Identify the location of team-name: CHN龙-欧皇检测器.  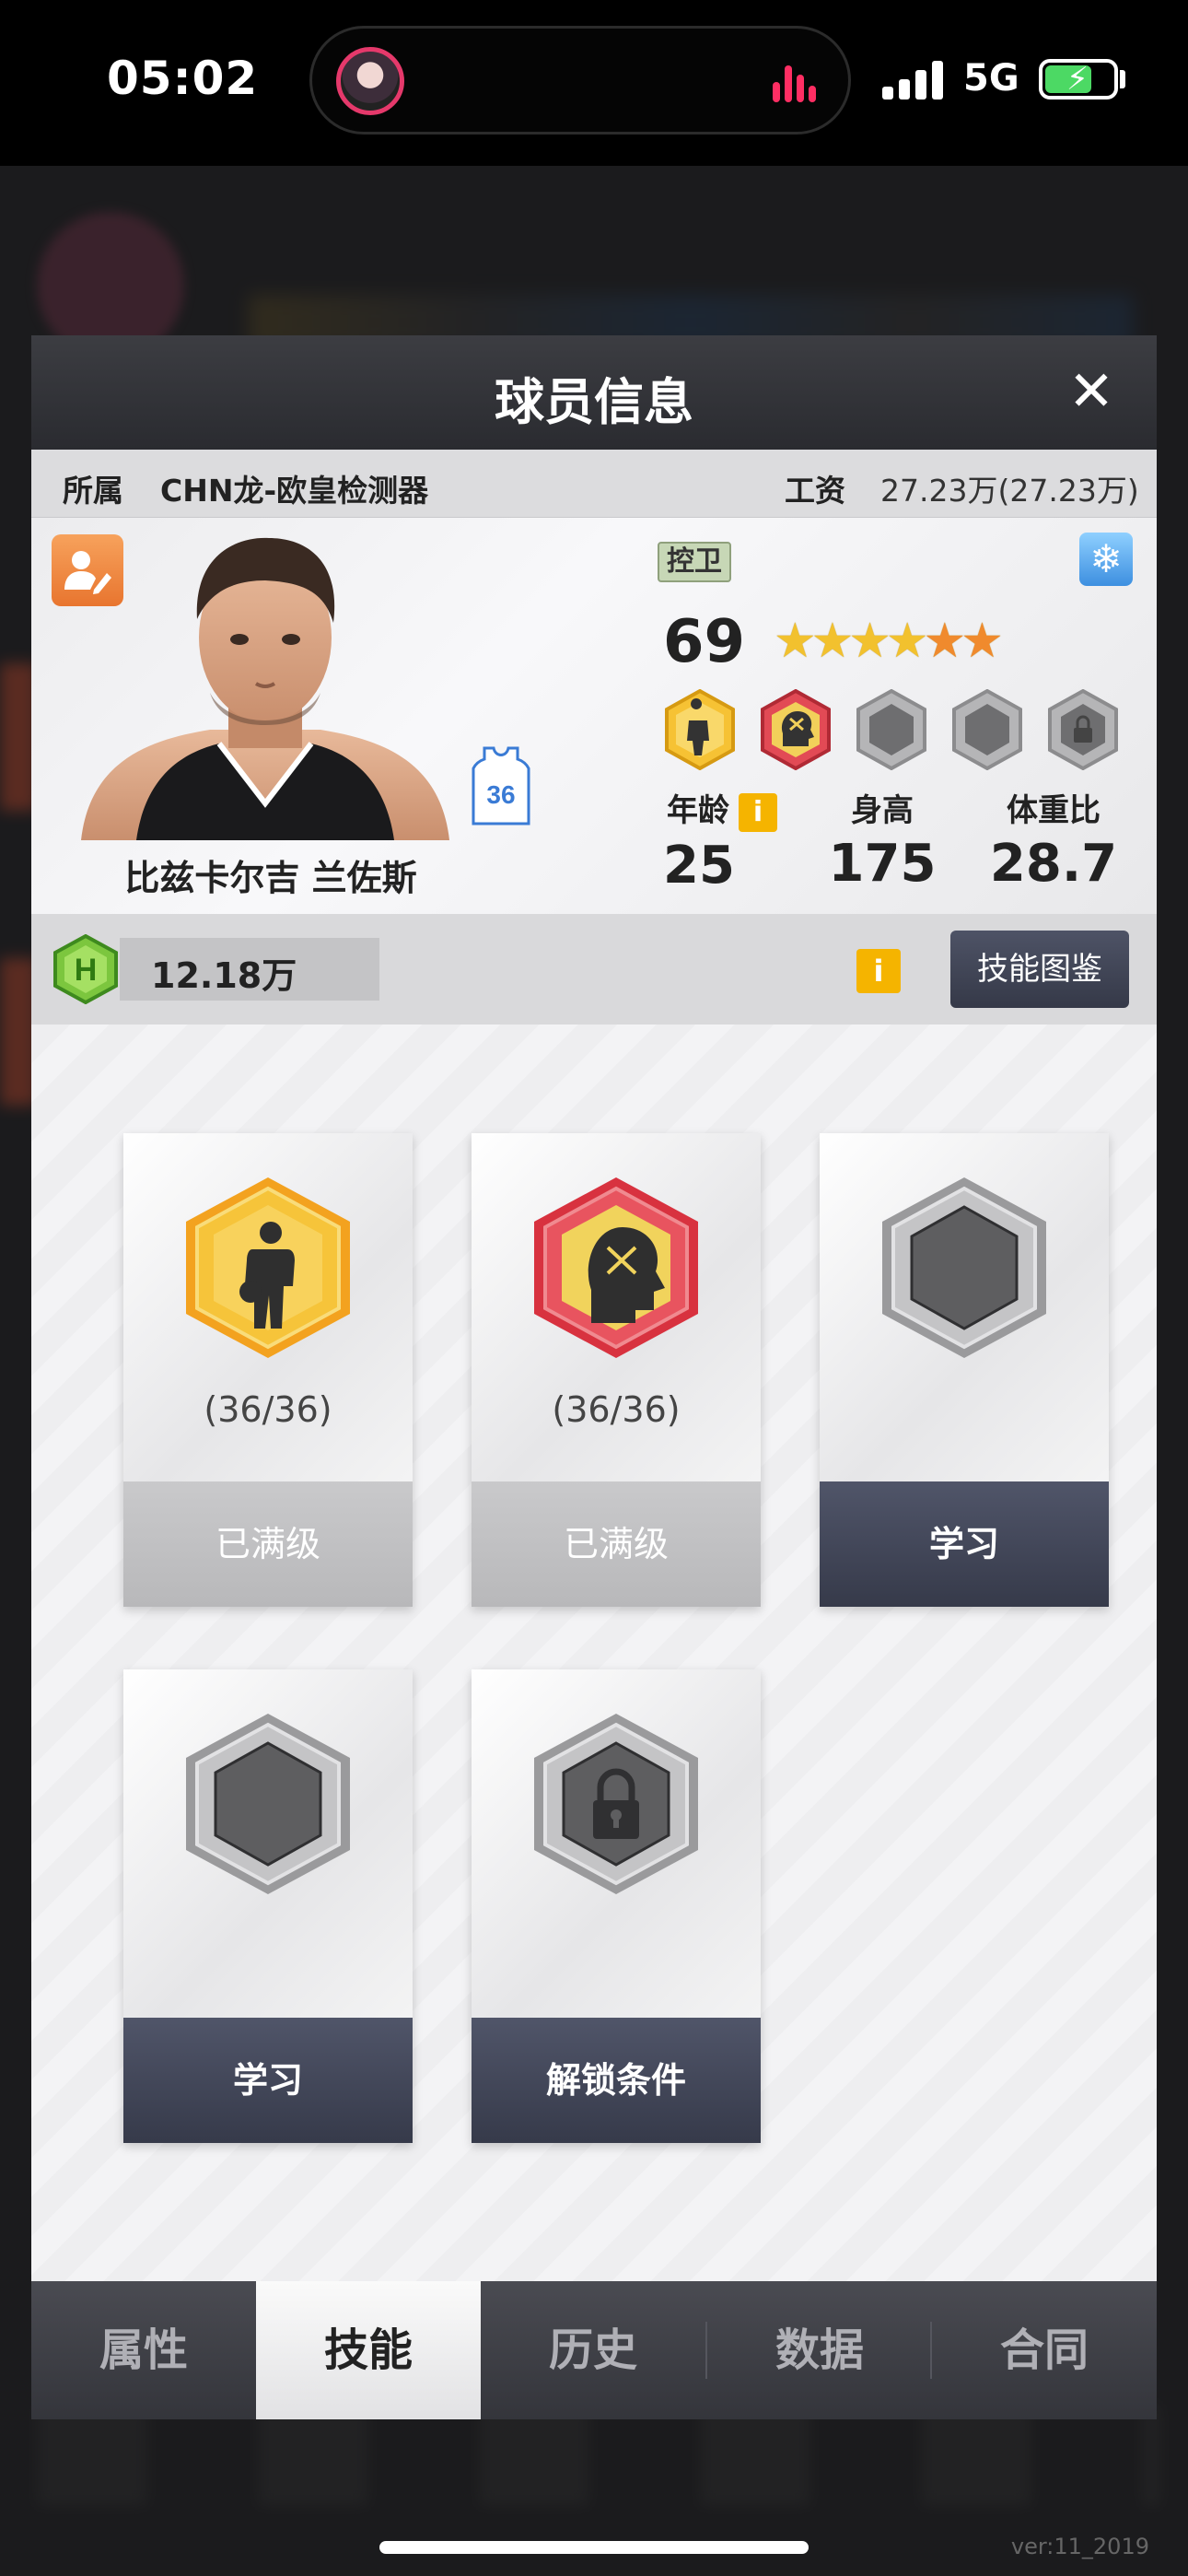
(294, 491).